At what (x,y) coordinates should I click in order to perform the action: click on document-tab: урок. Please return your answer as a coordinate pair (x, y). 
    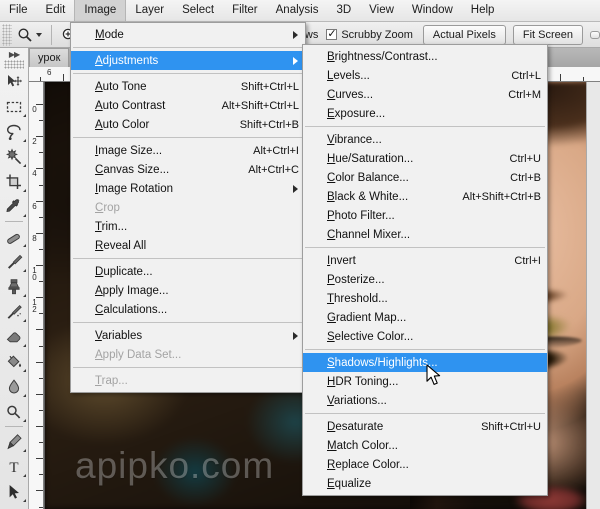
    Looking at the image, I should click on (49, 57).